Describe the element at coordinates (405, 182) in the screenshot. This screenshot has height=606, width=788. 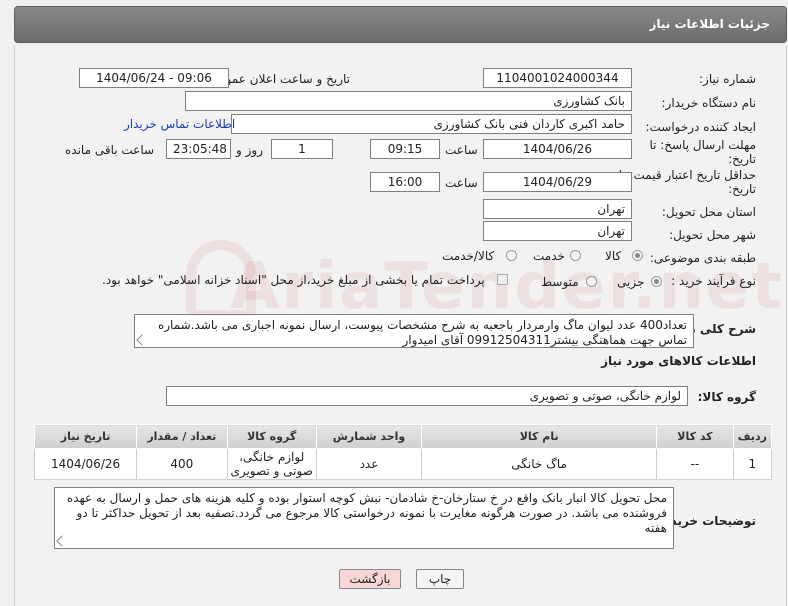
I see `price-validity-time-field: 16:00` at that location.